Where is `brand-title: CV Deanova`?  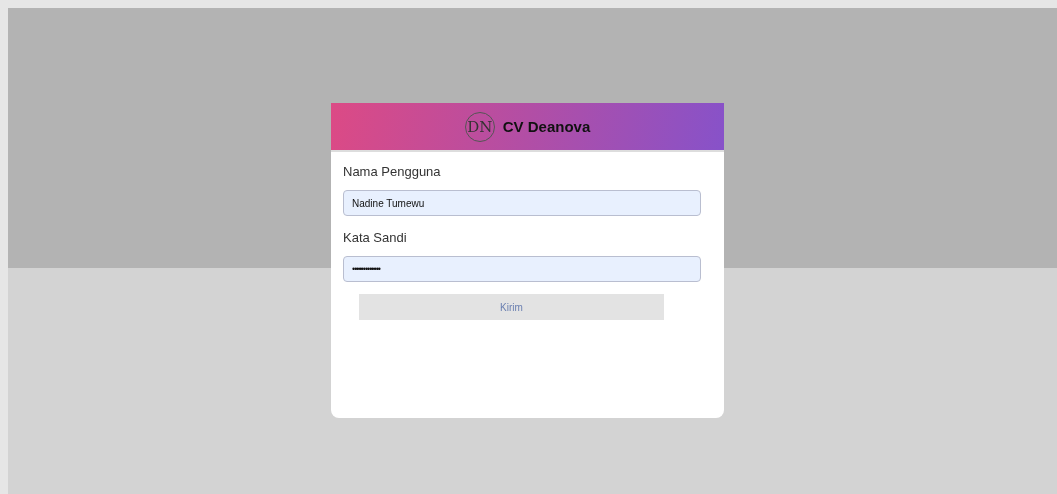 brand-title: CV Deanova is located at coordinates (546, 126).